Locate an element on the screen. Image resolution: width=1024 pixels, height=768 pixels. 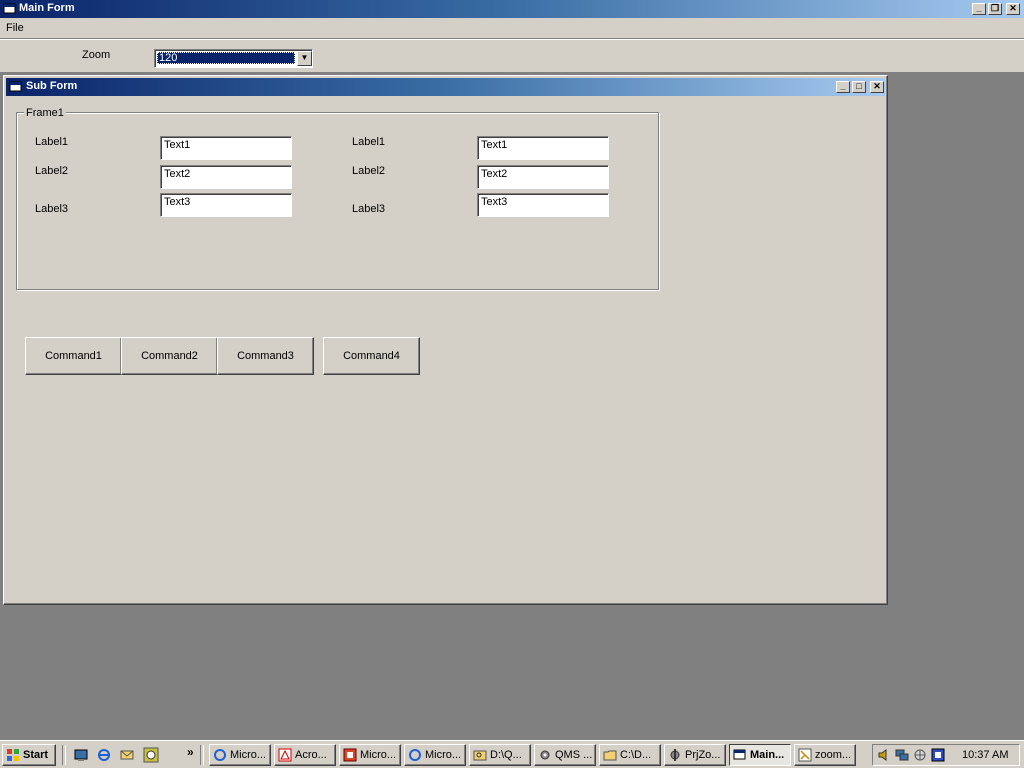
main-titlebar: Main Form _ ❐ ✕ is located at coordinates (512, 9).